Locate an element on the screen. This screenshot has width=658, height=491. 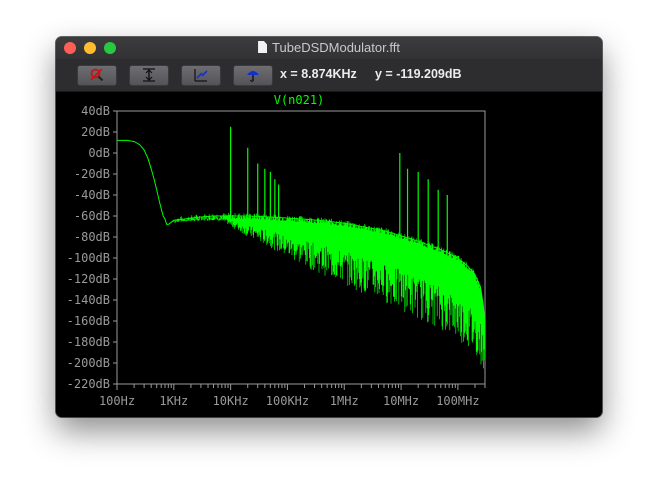
zoom-cancel-button is located at coordinates (97, 75).